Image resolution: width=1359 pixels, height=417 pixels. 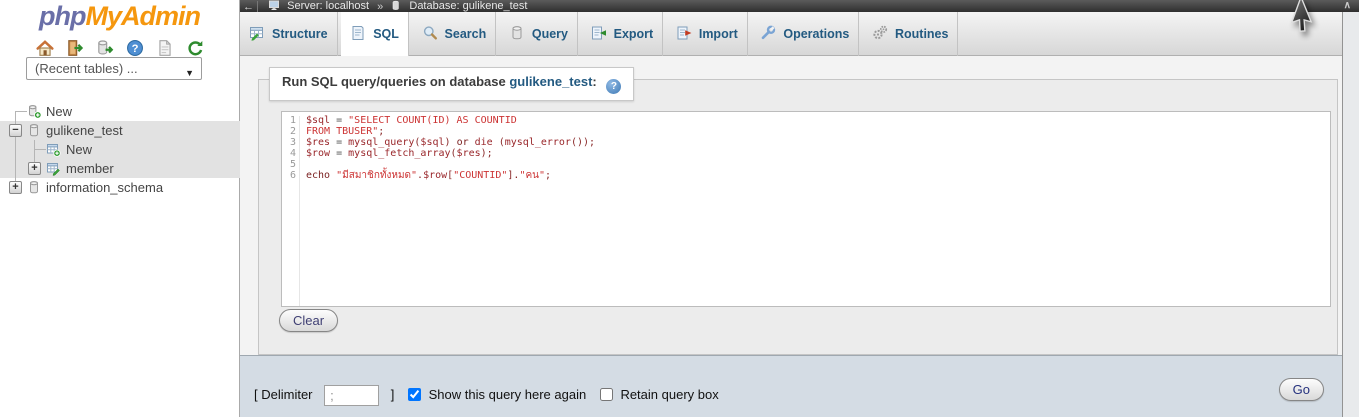 I want to click on go-button: Go, so click(x=1301, y=389).